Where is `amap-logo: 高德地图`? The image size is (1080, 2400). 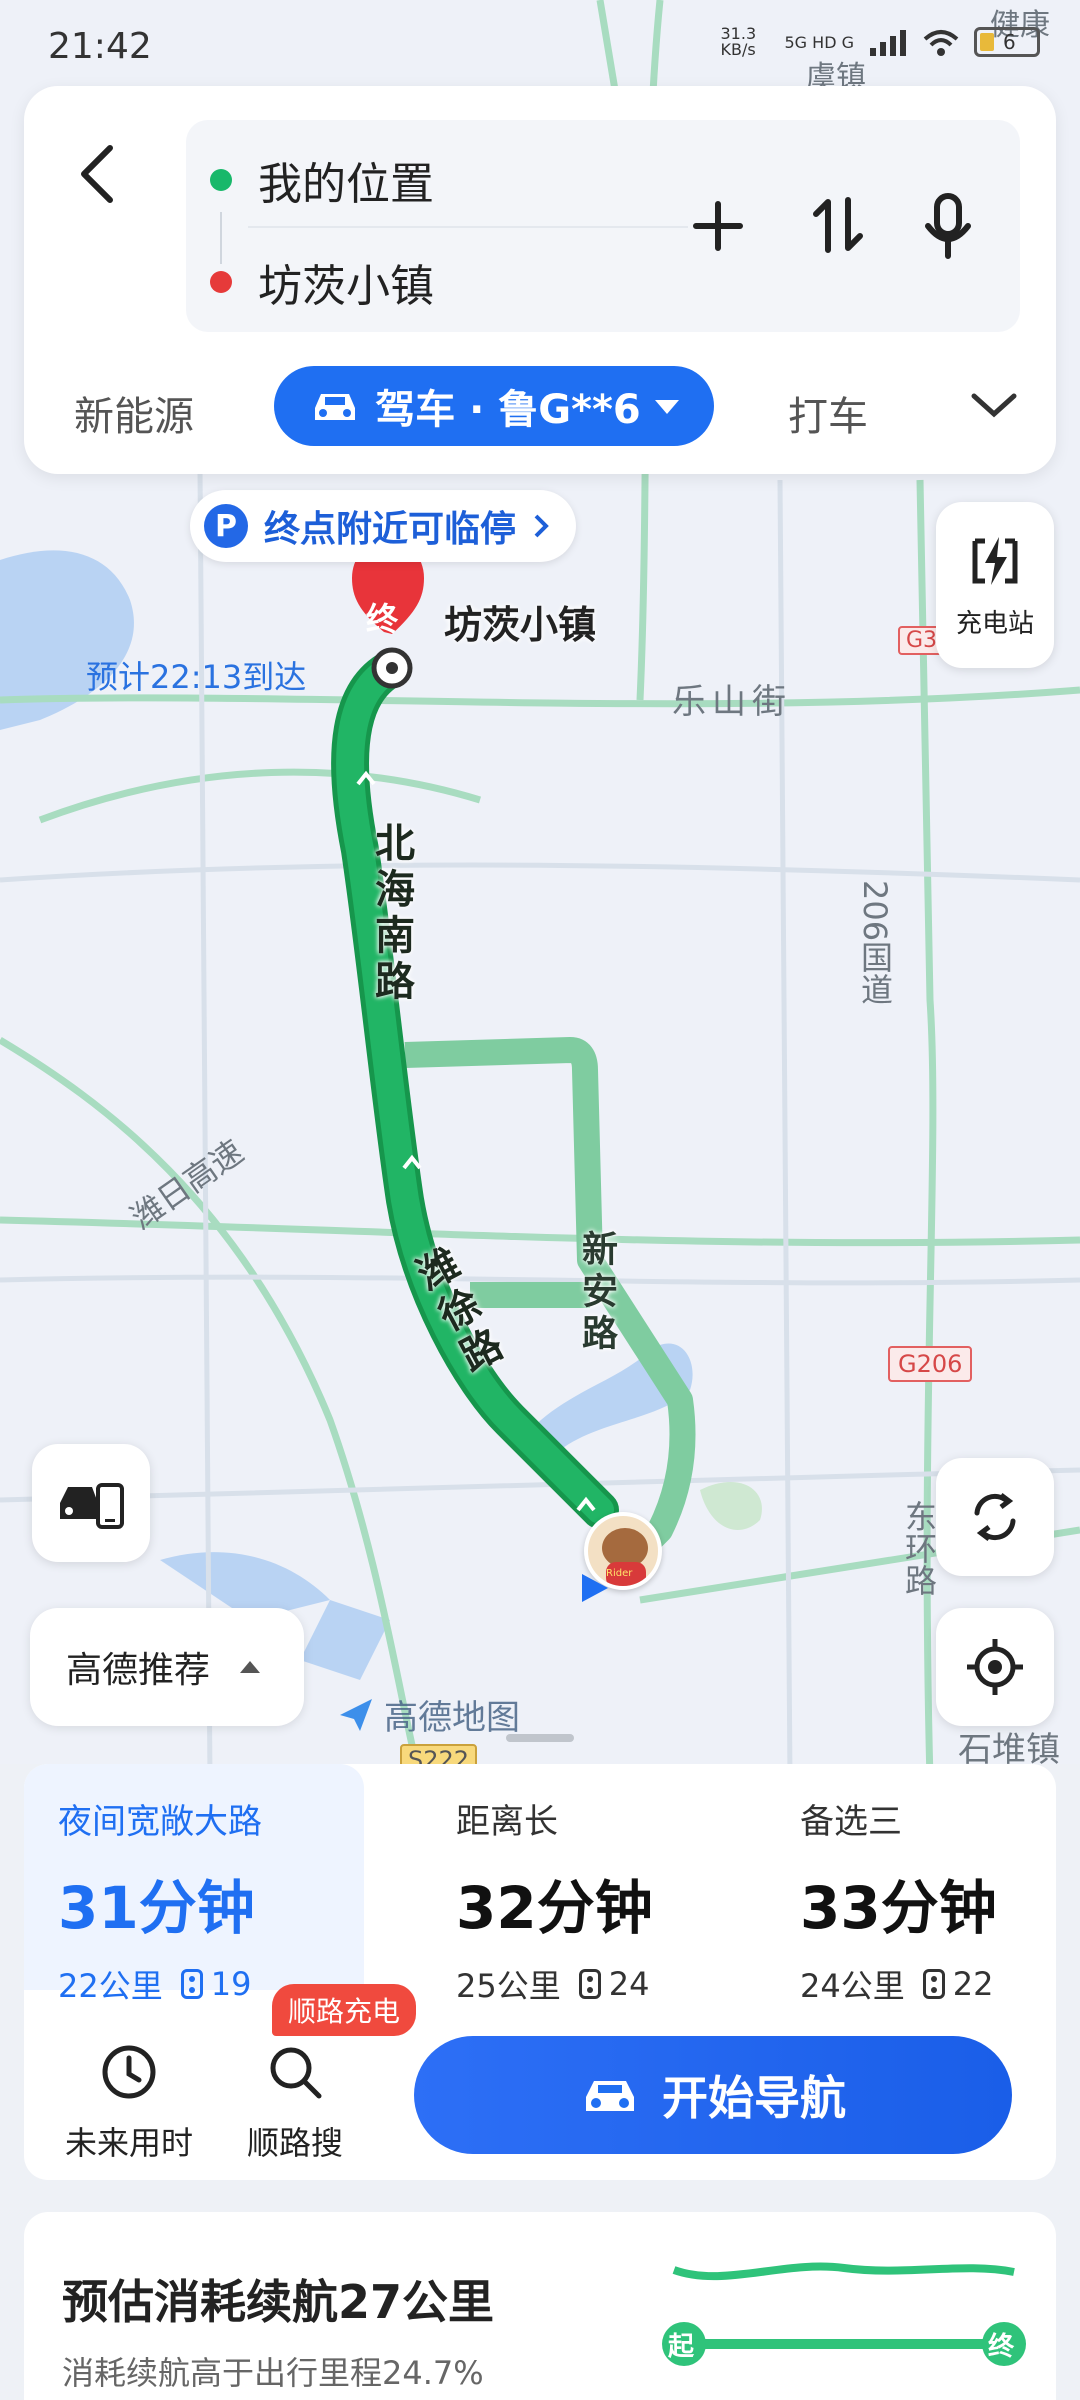 amap-logo: 高德地图 is located at coordinates (428, 1714).